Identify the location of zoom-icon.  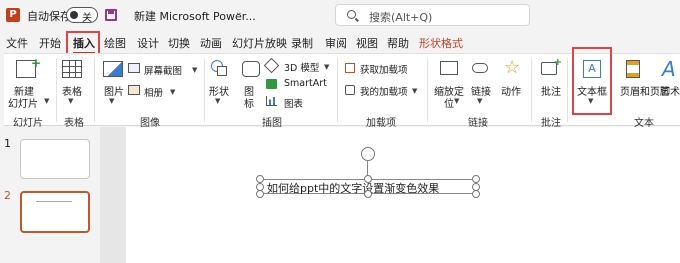
(449, 68).